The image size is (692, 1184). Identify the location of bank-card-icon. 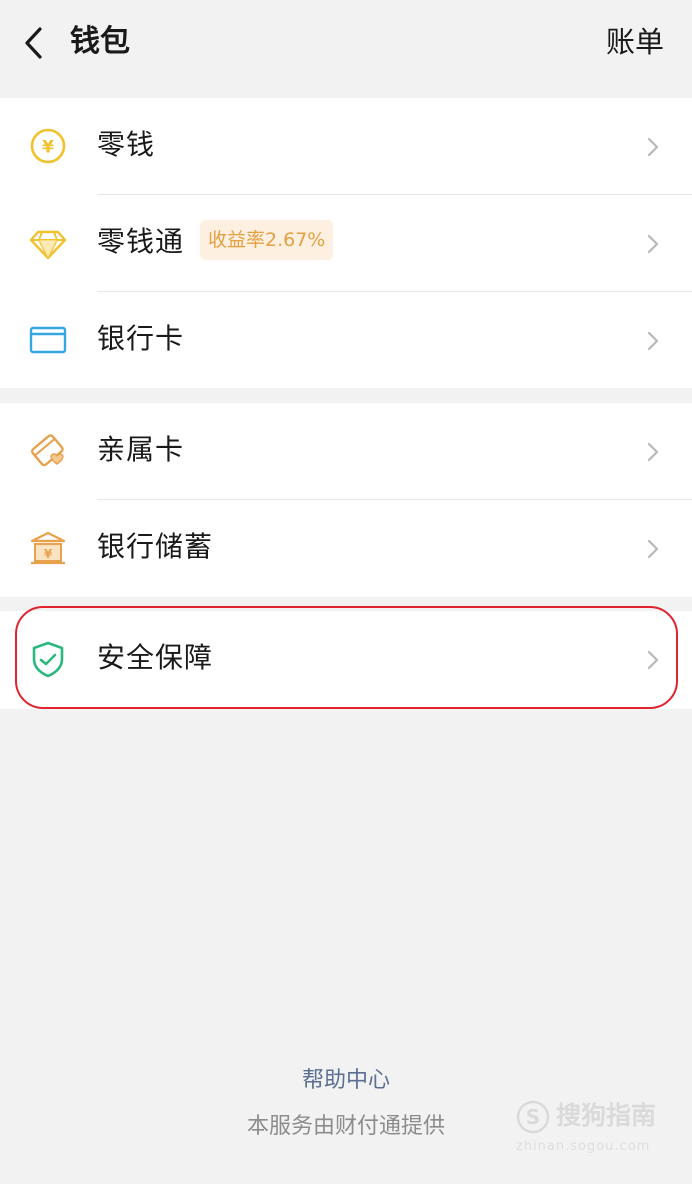
(48, 340).